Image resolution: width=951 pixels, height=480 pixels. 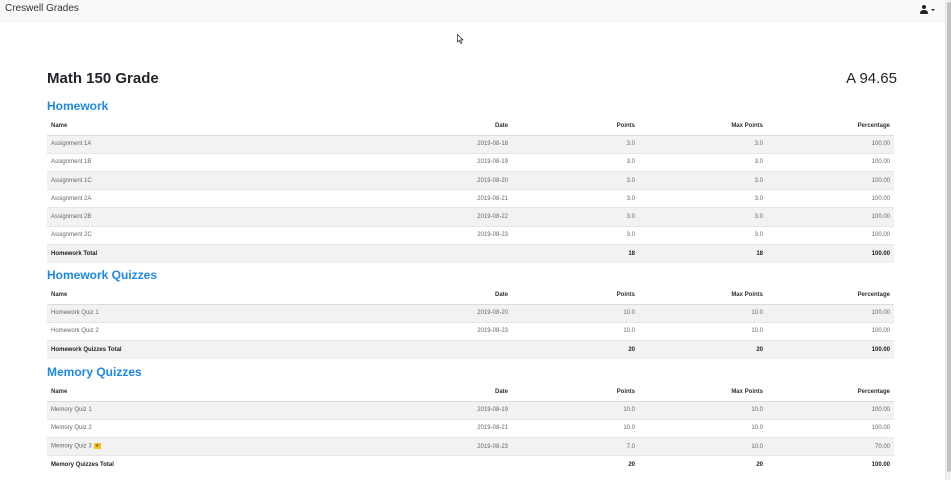 I want to click on scrollbar-thumb, so click(x=949, y=237).